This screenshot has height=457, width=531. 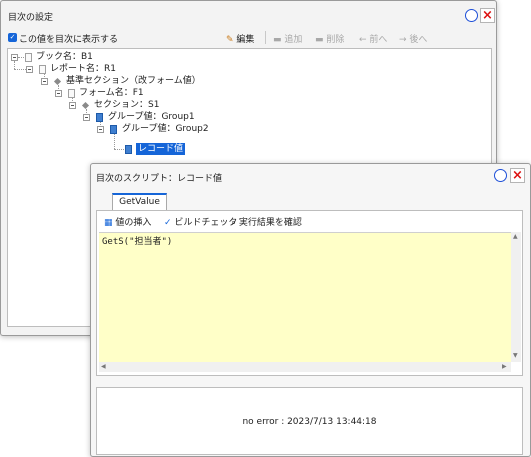 I want to click on status-message: no error : 2023/7/13 13:44:18, so click(x=309, y=422).